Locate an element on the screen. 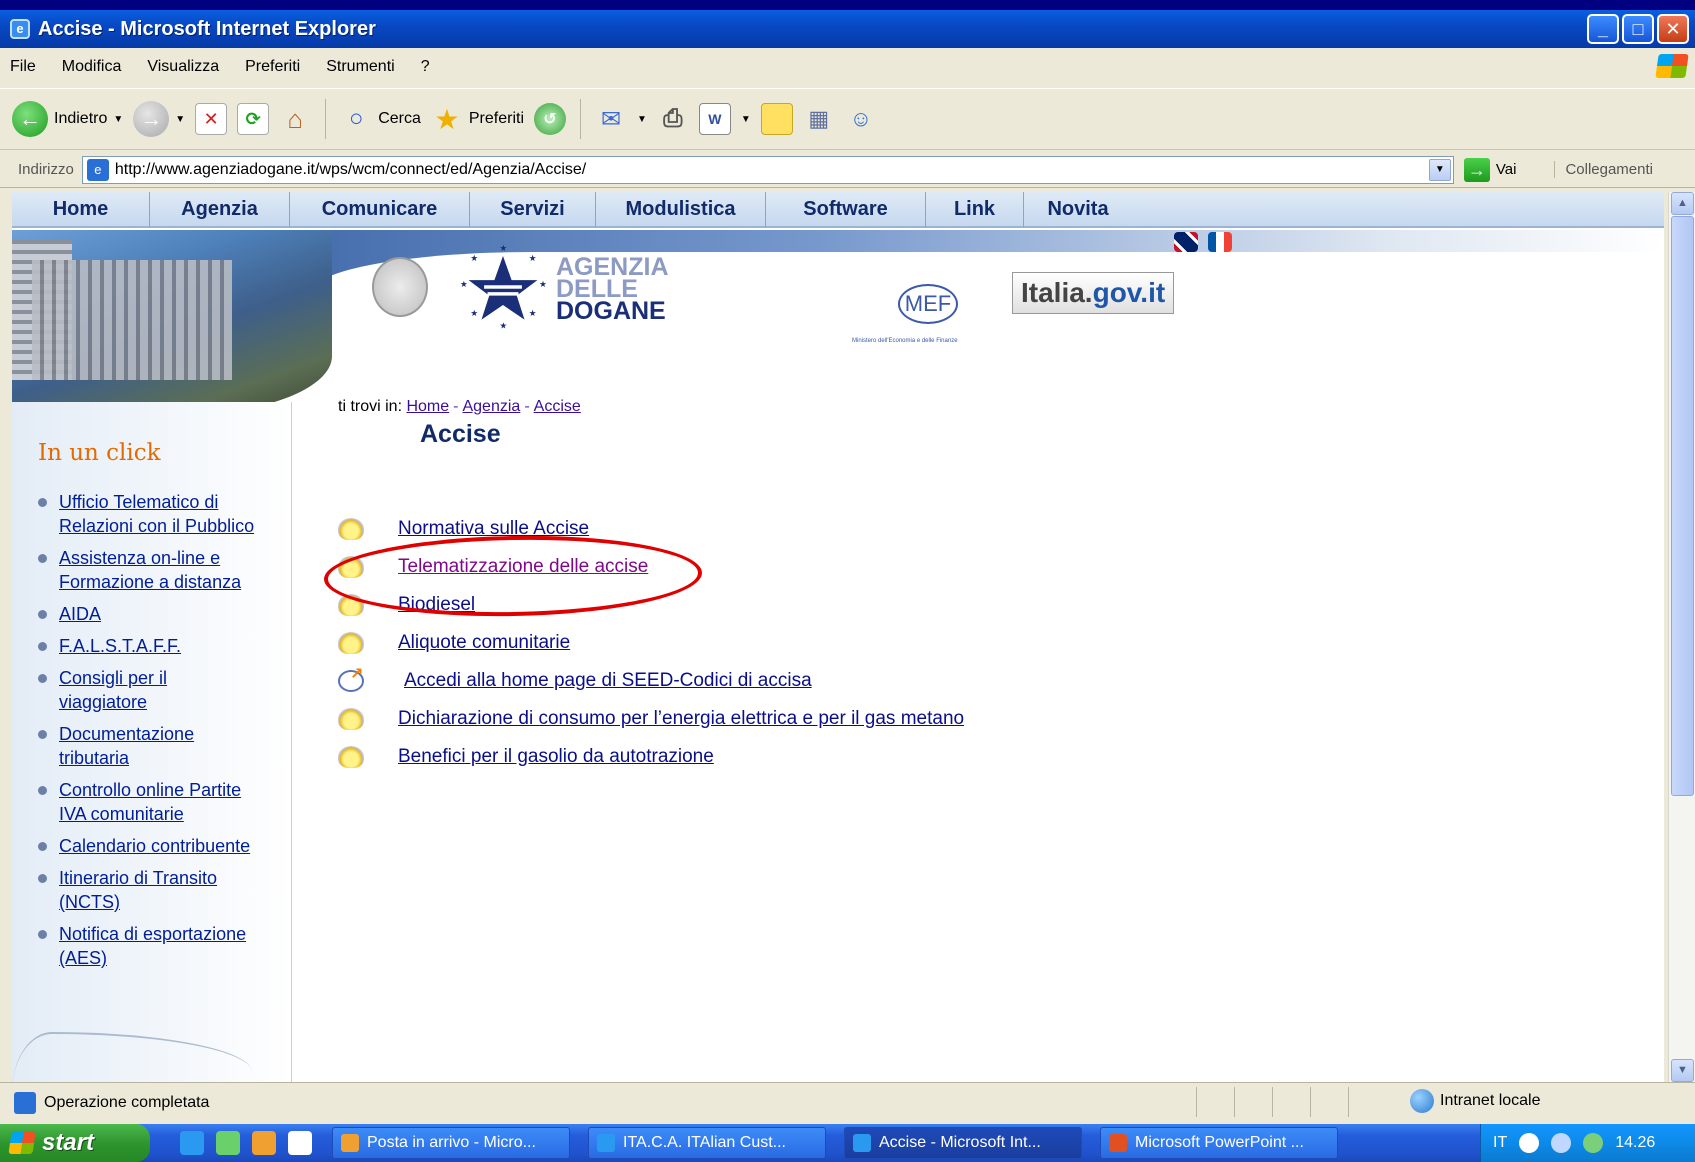 Image resolution: width=1695 pixels, height=1162 pixels. sidebar-link-viaggiatore: Consigli per il viaggiatore is located at coordinates (113, 690).